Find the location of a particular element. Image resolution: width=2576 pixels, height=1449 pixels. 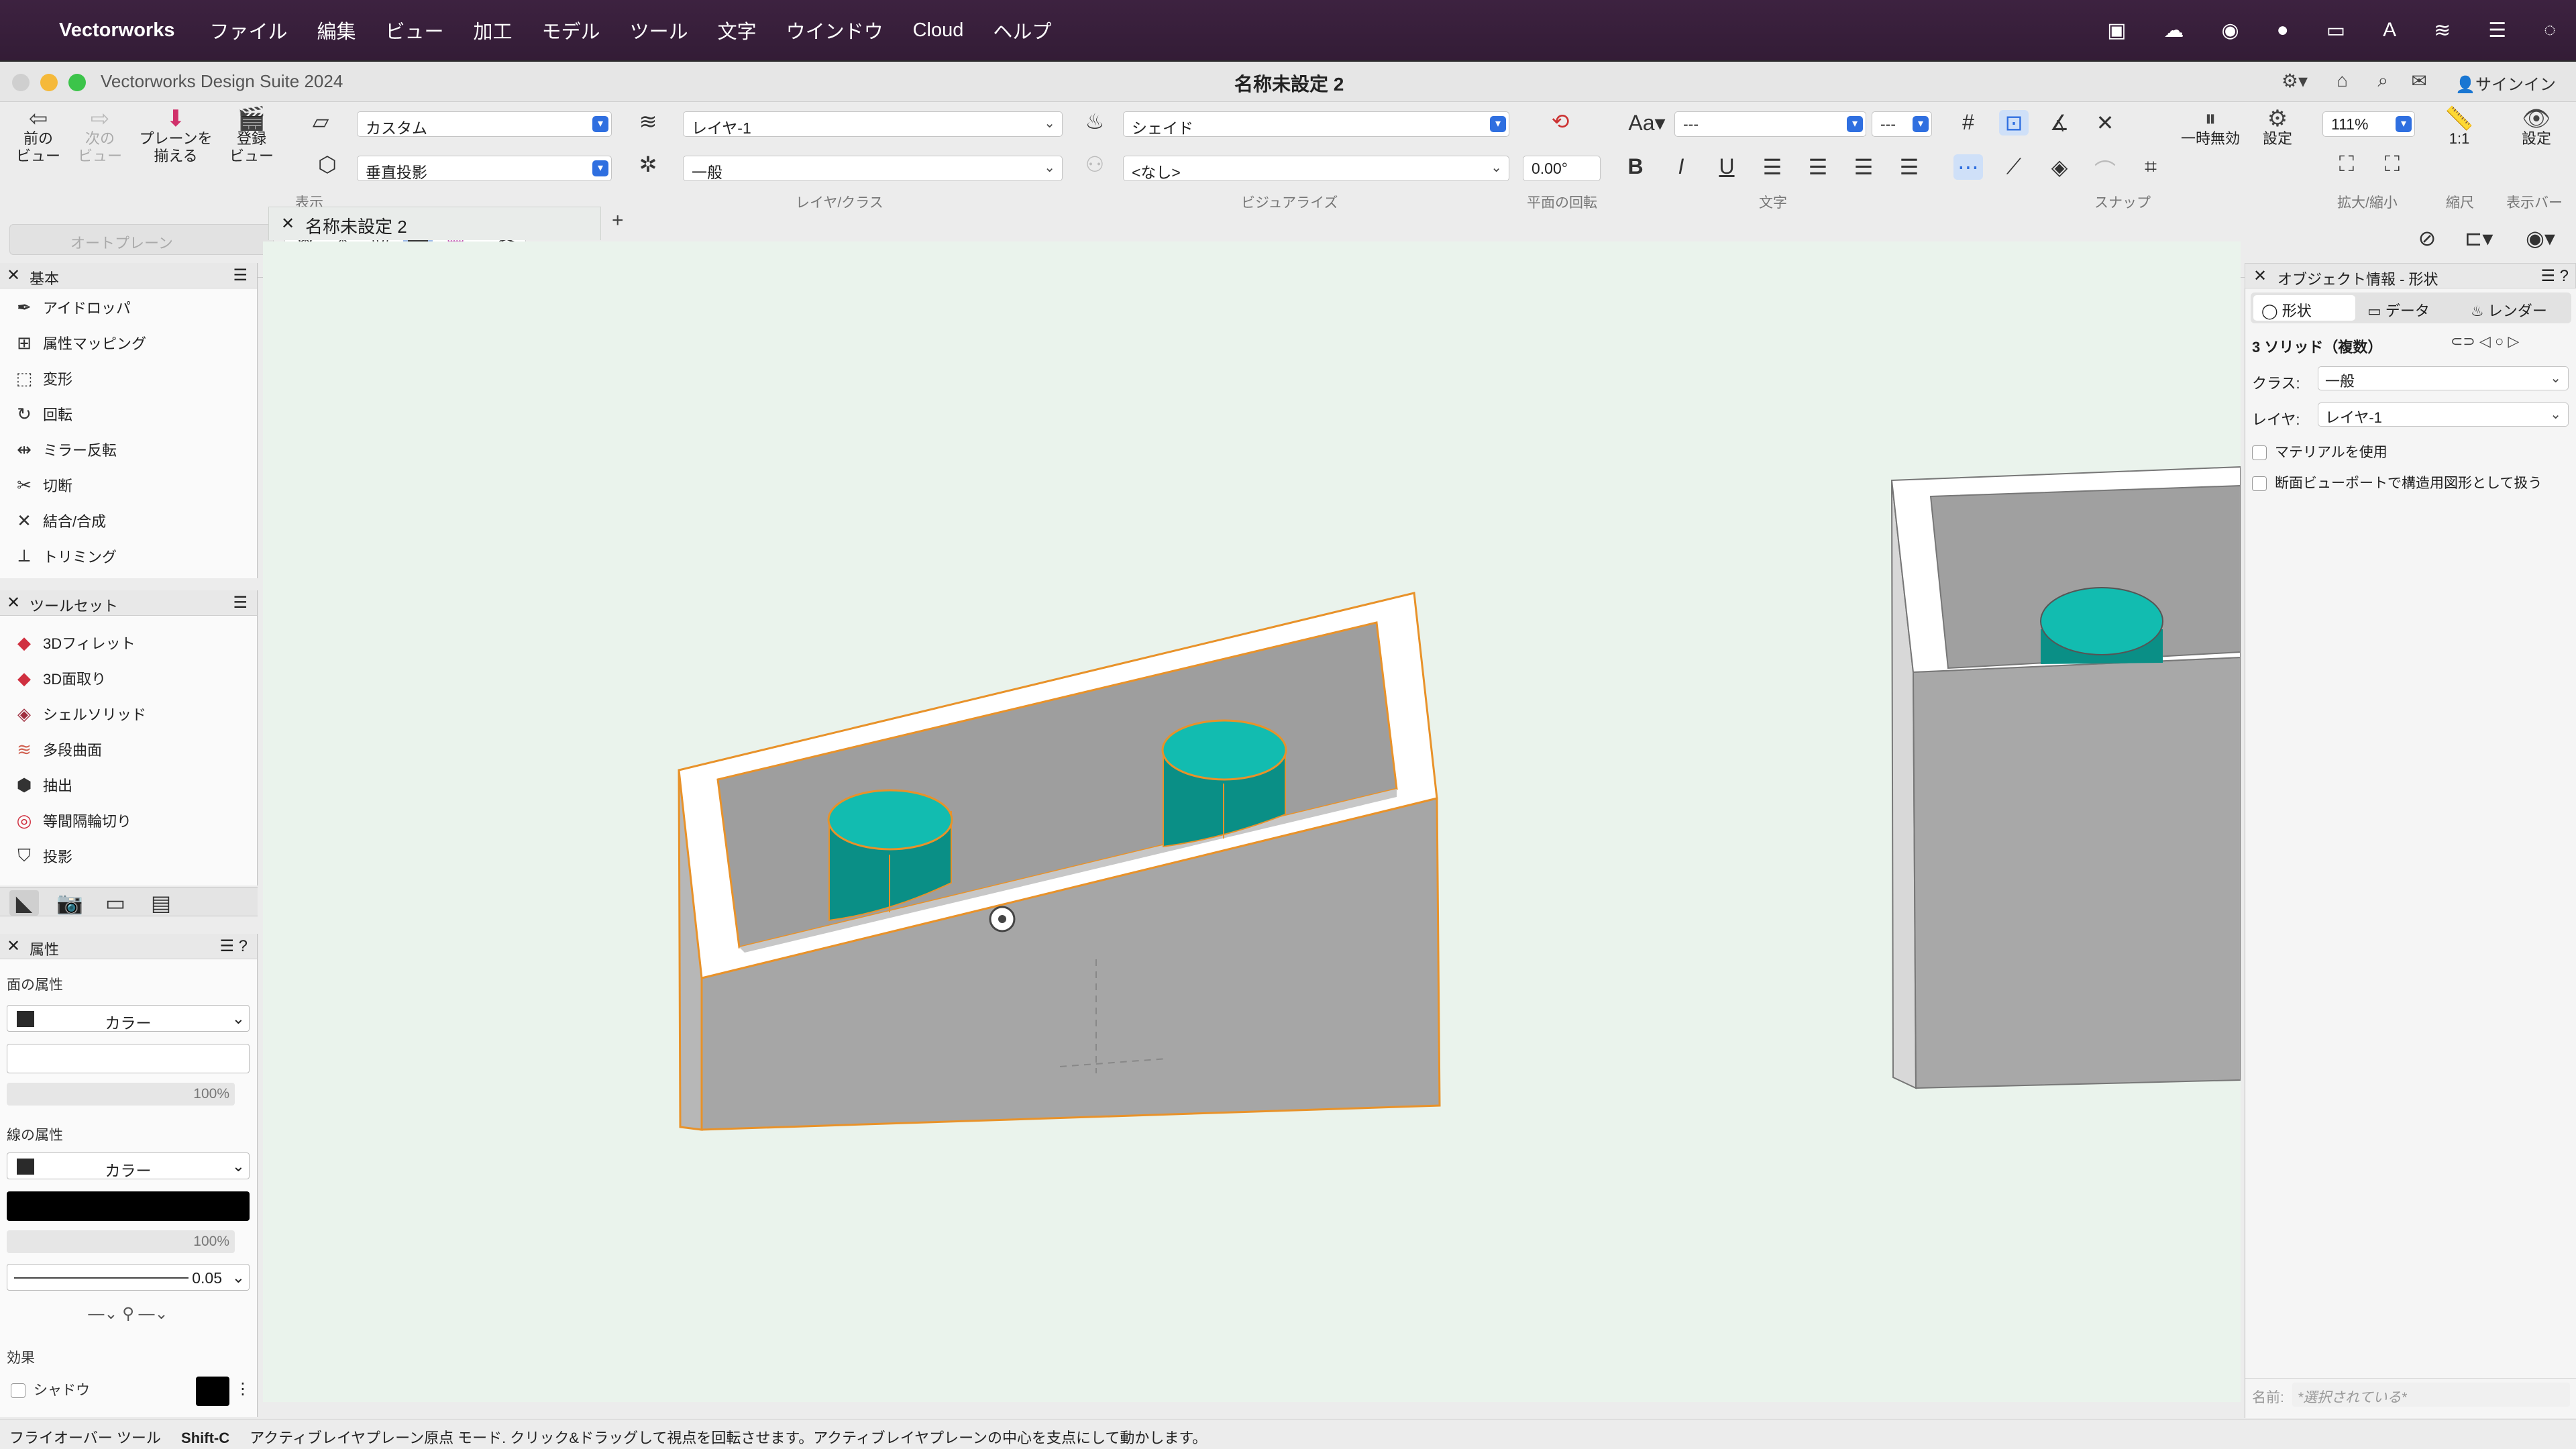

building-toolset-icon: ▤ is located at coordinates (161, 903).